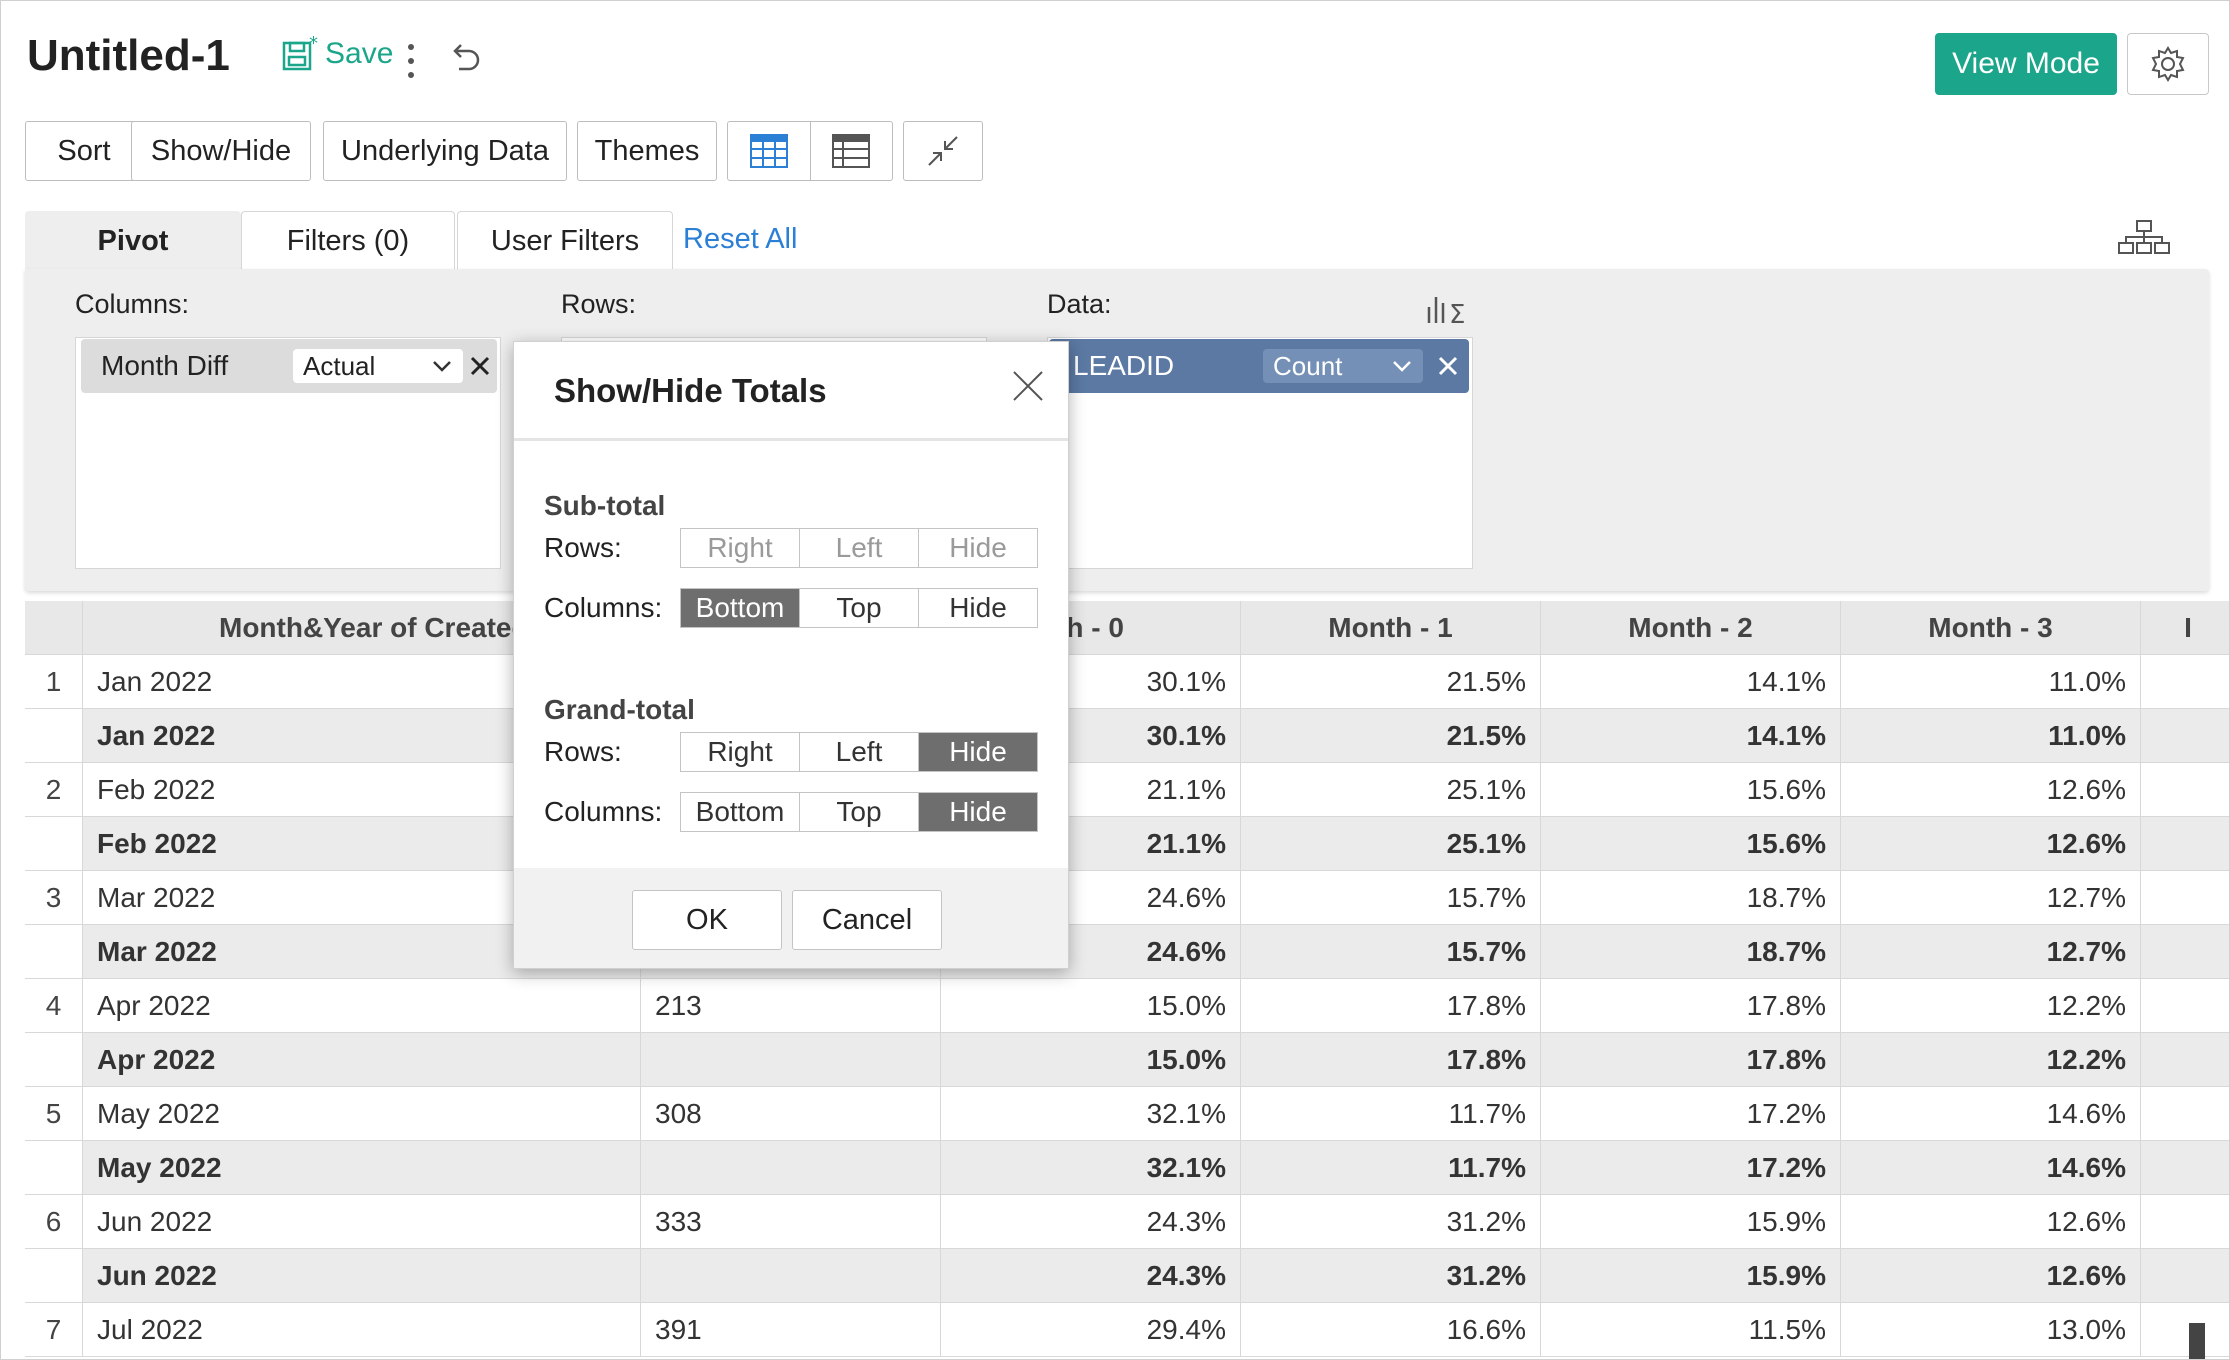 The height and width of the screenshot is (1360, 2230). I want to click on chart-sum-icon: Σ, so click(1448, 308).